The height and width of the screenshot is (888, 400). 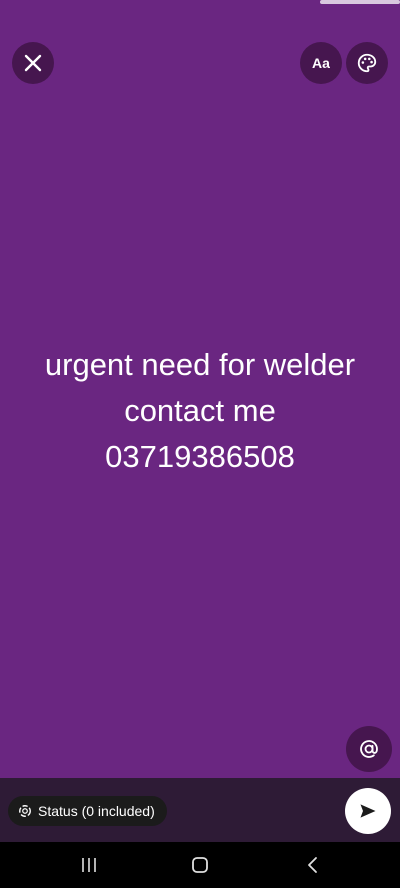 I want to click on at-sign-icon, so click(x=369, y=749).